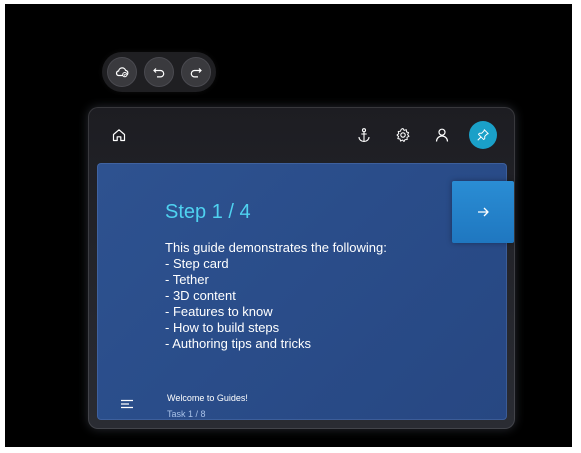  I want to click on next-step-button, so click(483, 212).